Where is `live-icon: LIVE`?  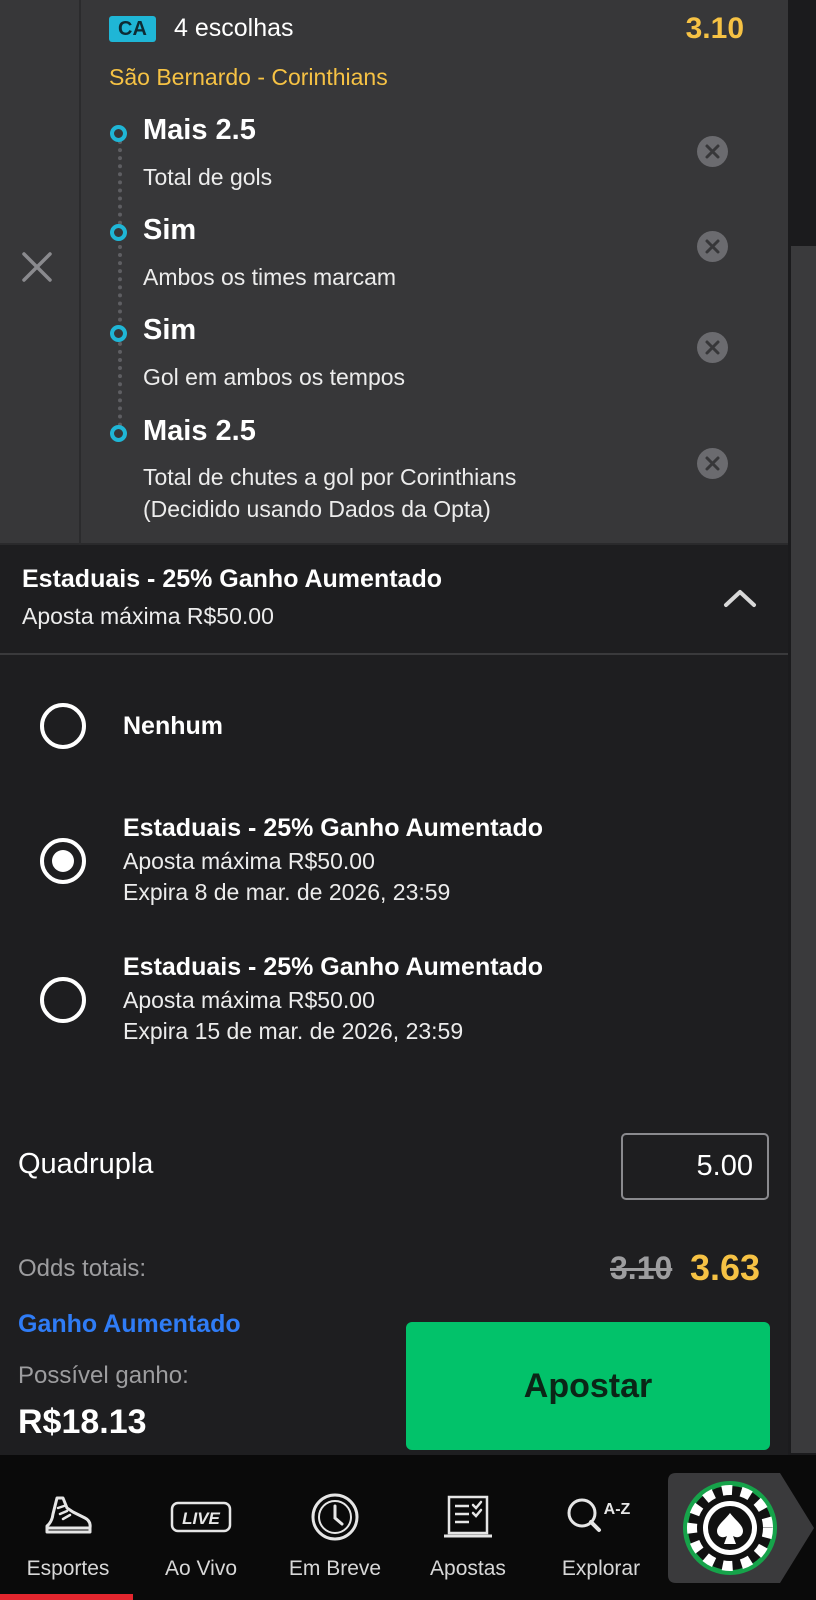
live-icon: LIVE is located at coordinates (201, 1517).